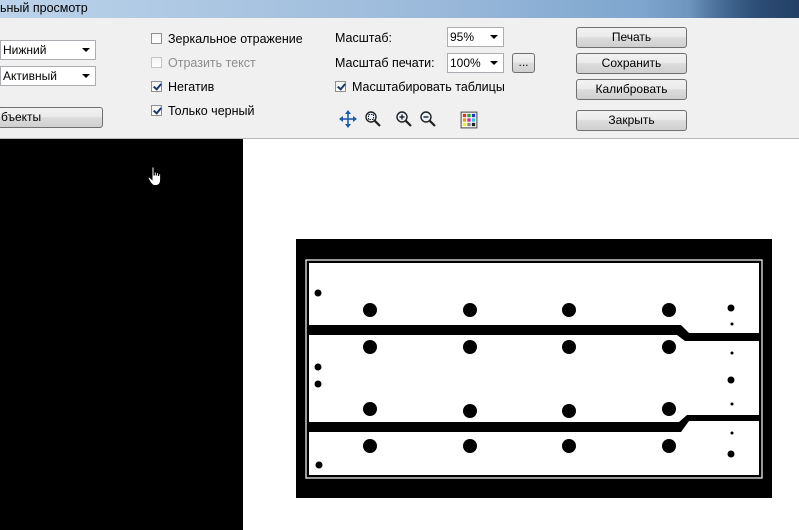 The height and width of the screenshot is (530, 799). Describe the element at coordinates (25, 50) in the screenshot. I see `side-combo-value: Нижний` at that location.